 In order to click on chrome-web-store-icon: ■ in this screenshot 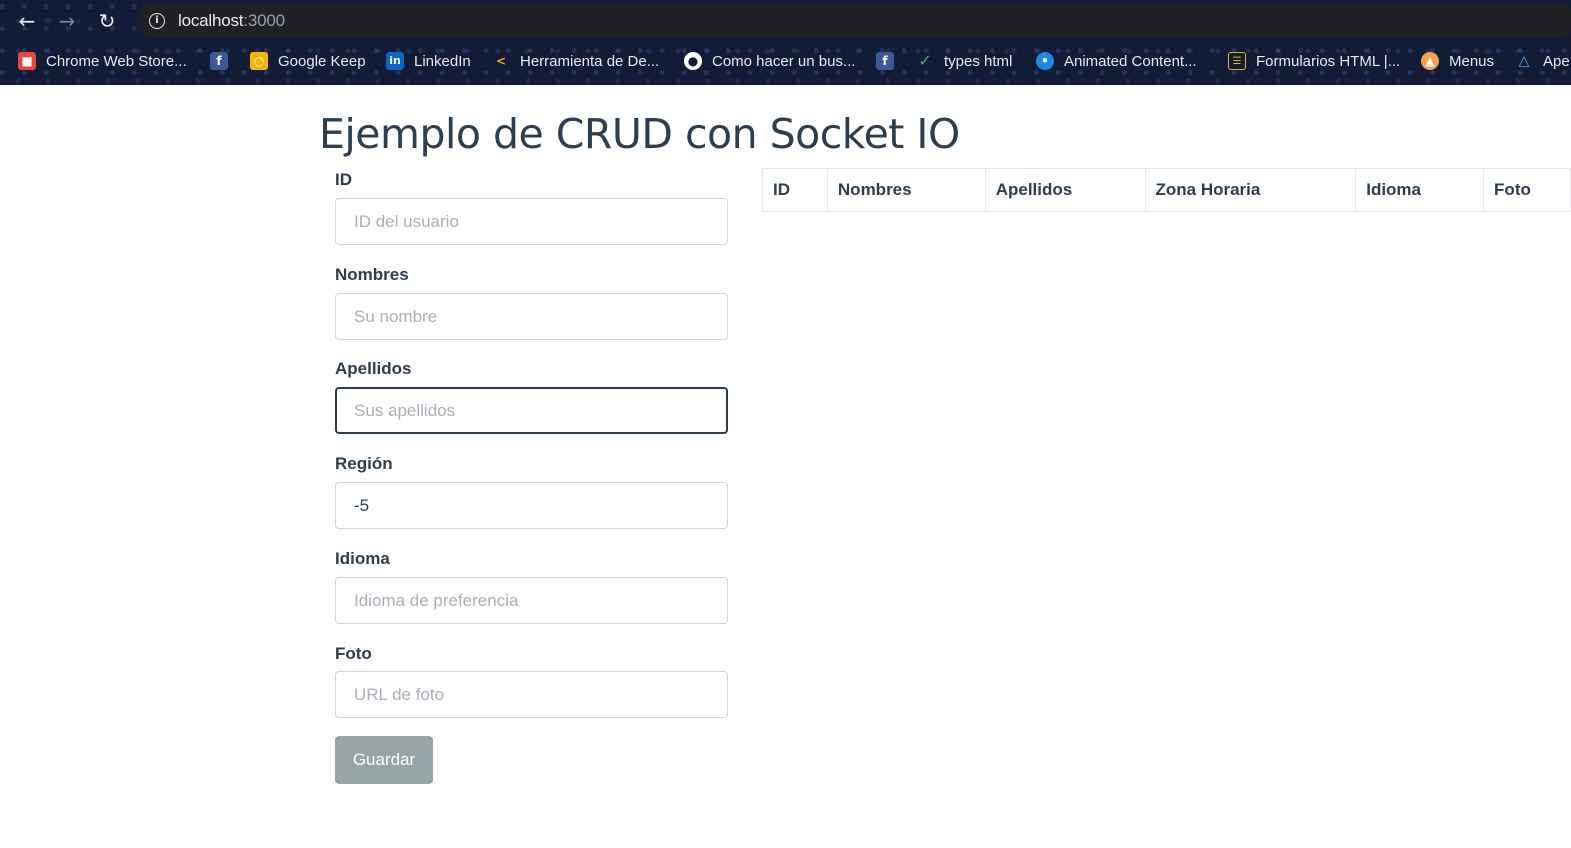, I will do `click(27, 61)`.